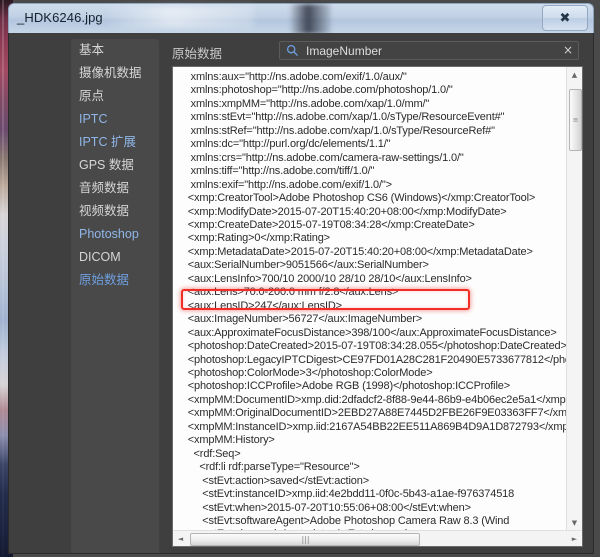  Describe the element at coordinates (115, 211) in the screenshot. I see `sidebar-item-video-data: 视频数据` at that location.